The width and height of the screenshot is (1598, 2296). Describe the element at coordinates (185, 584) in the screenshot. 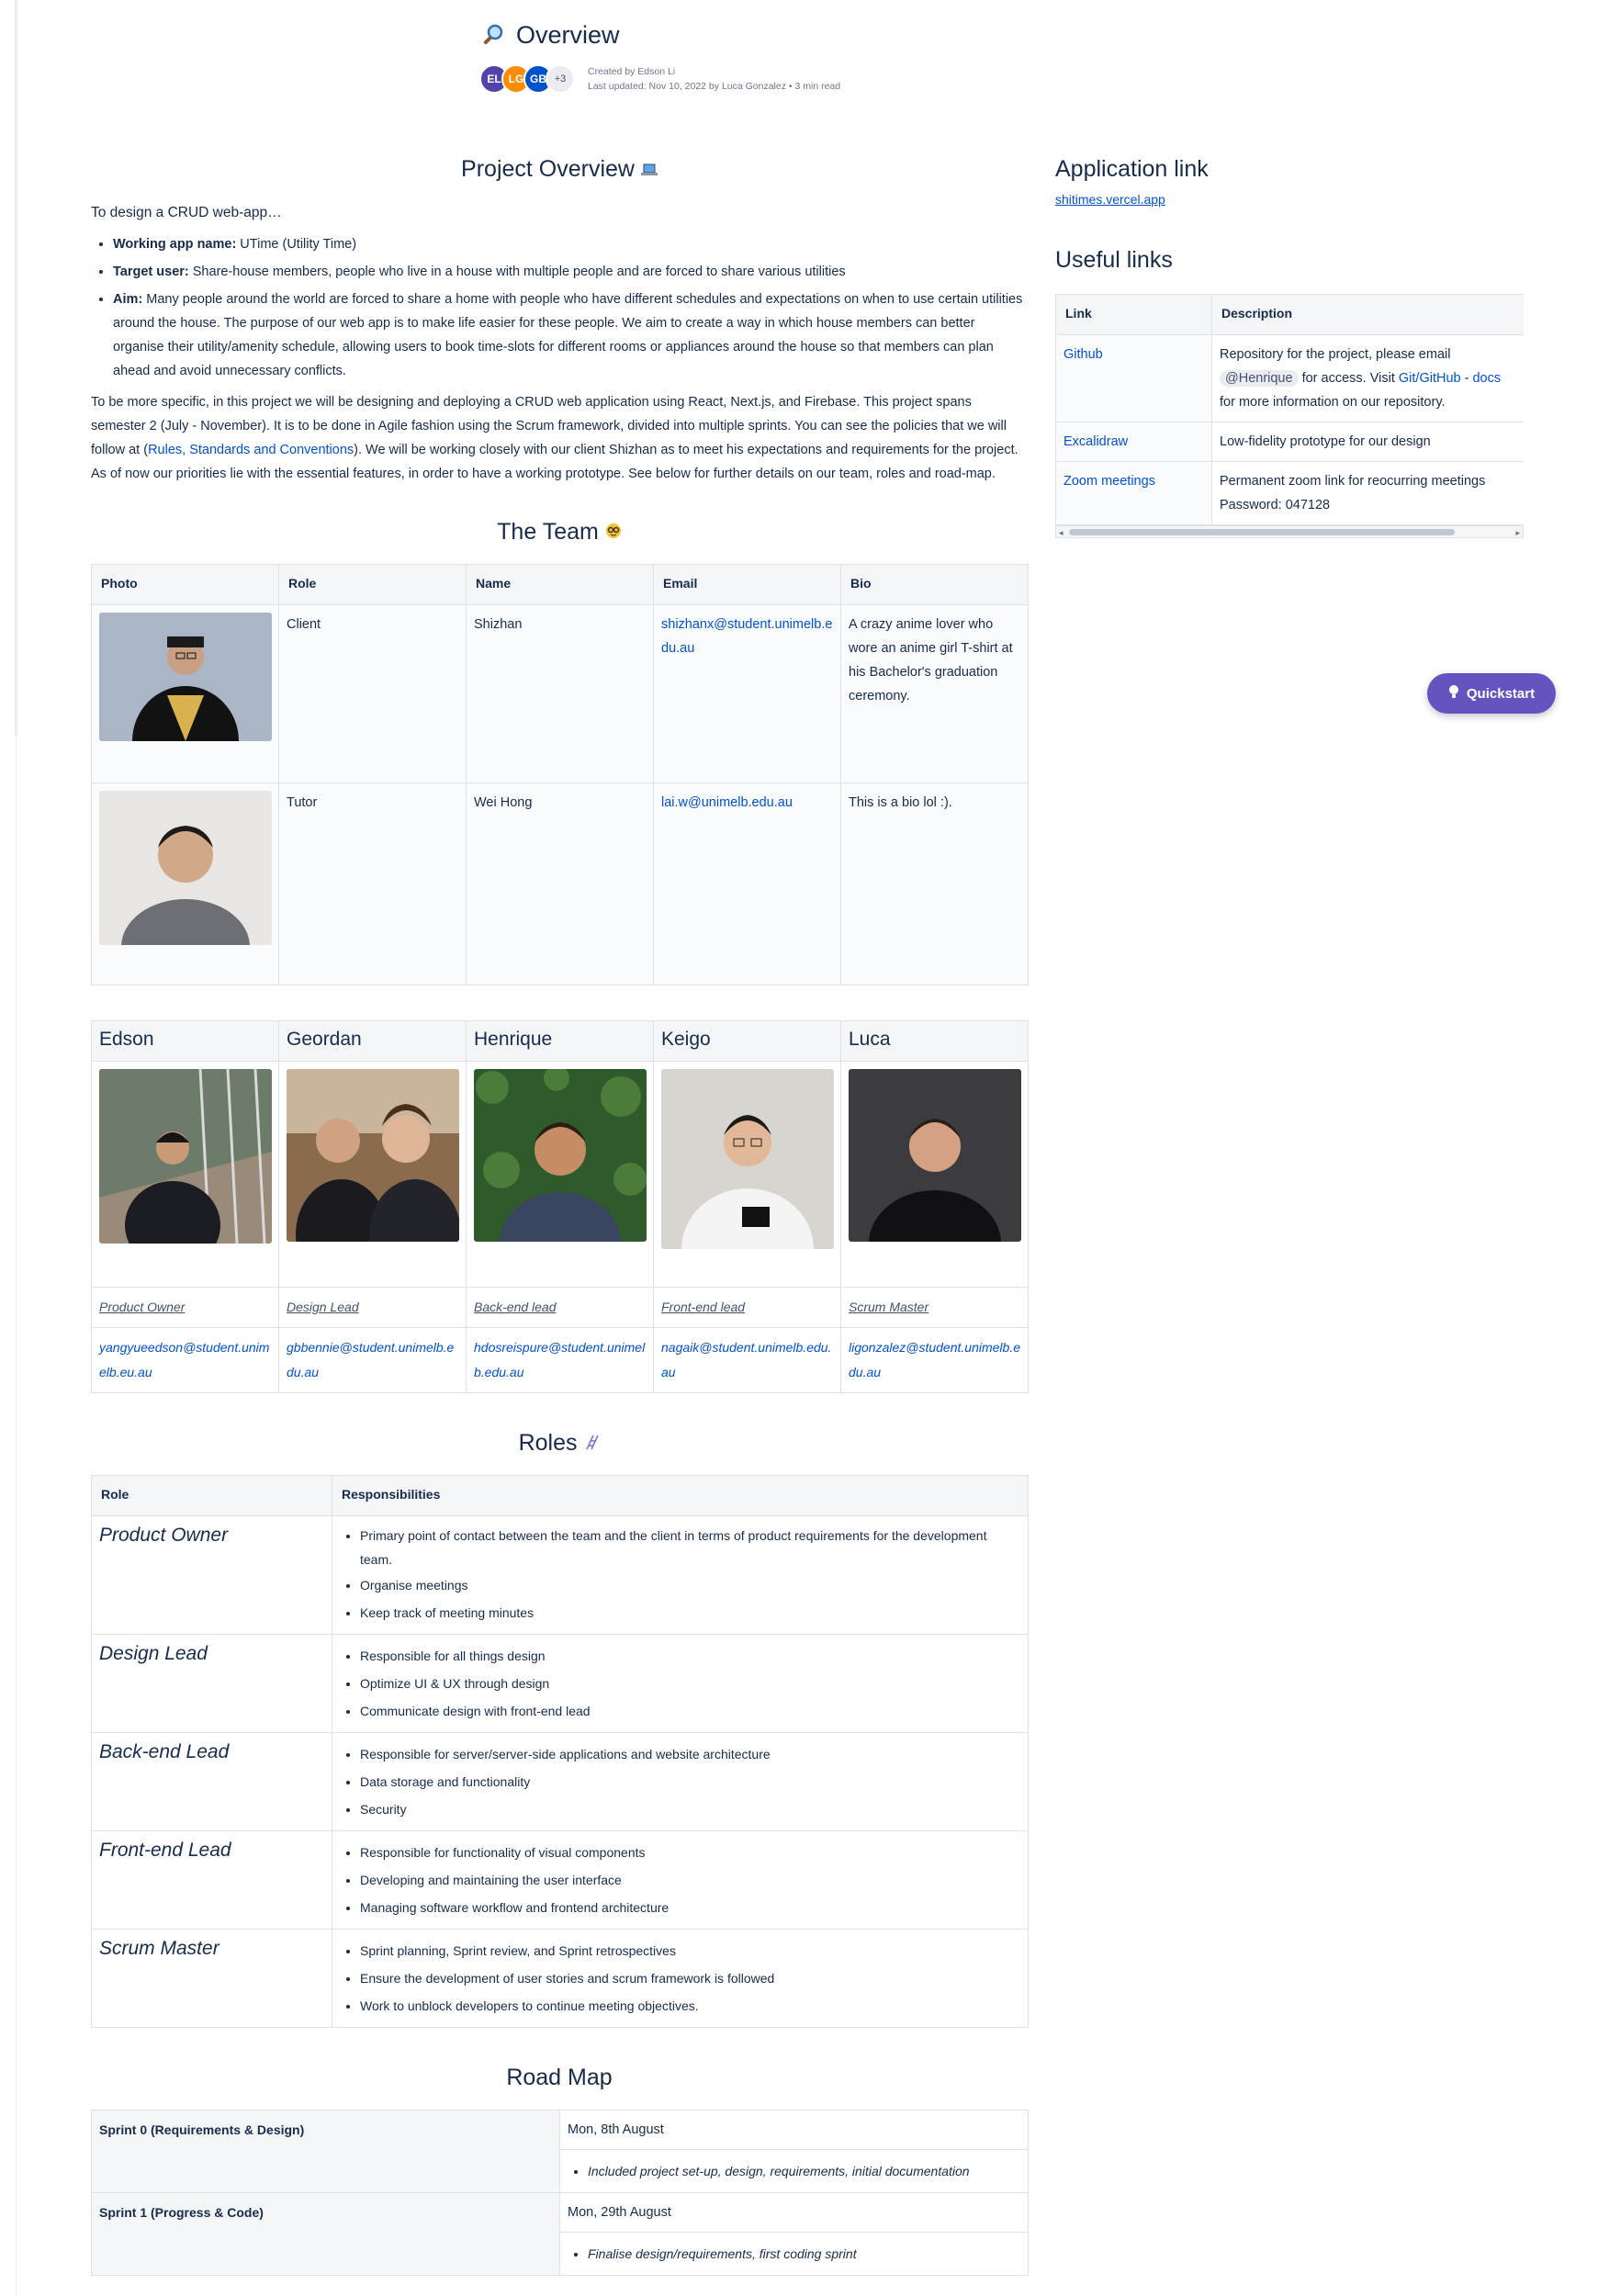

I see `column-header: Photo` at that location.